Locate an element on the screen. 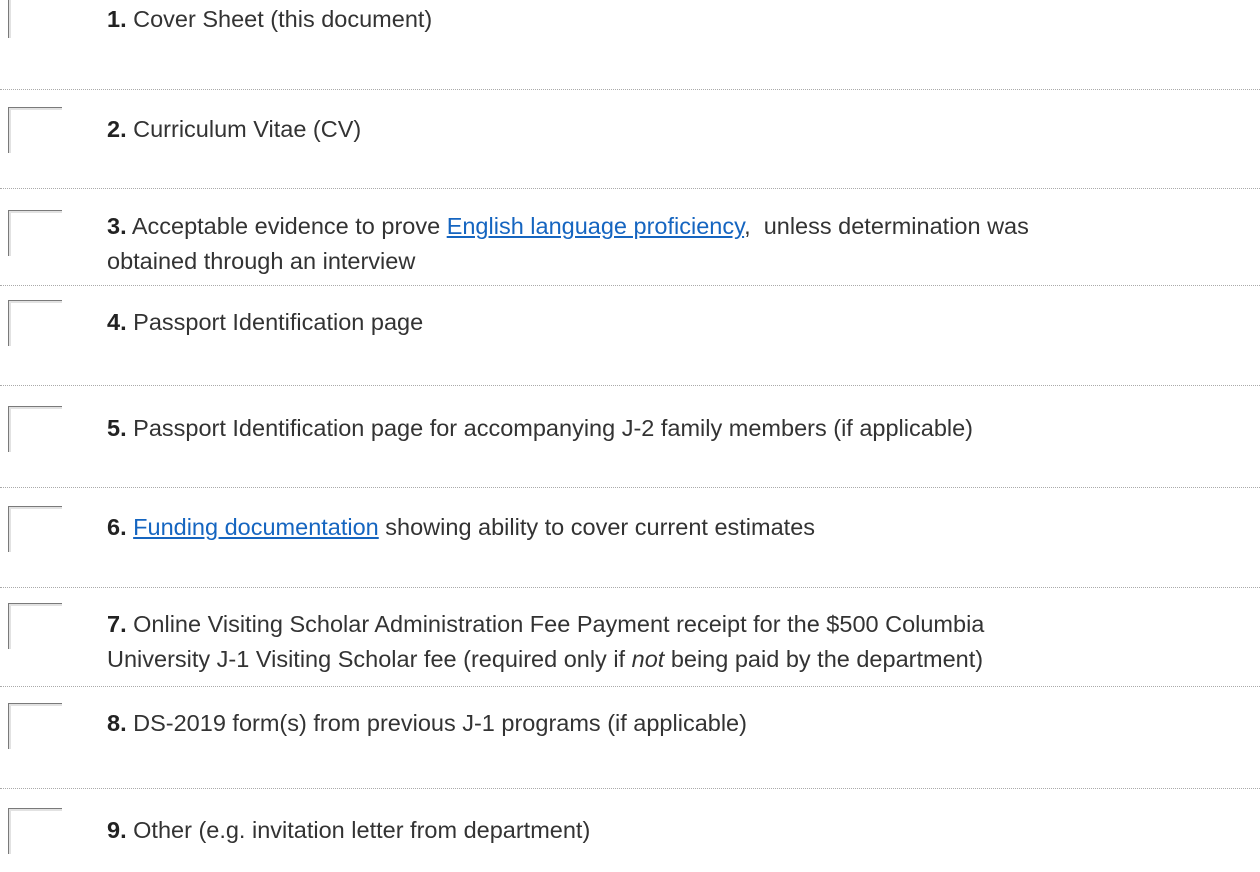 The image size is (1260, 872). item-label: Passport Identification page is located at coordinates (278, 322).